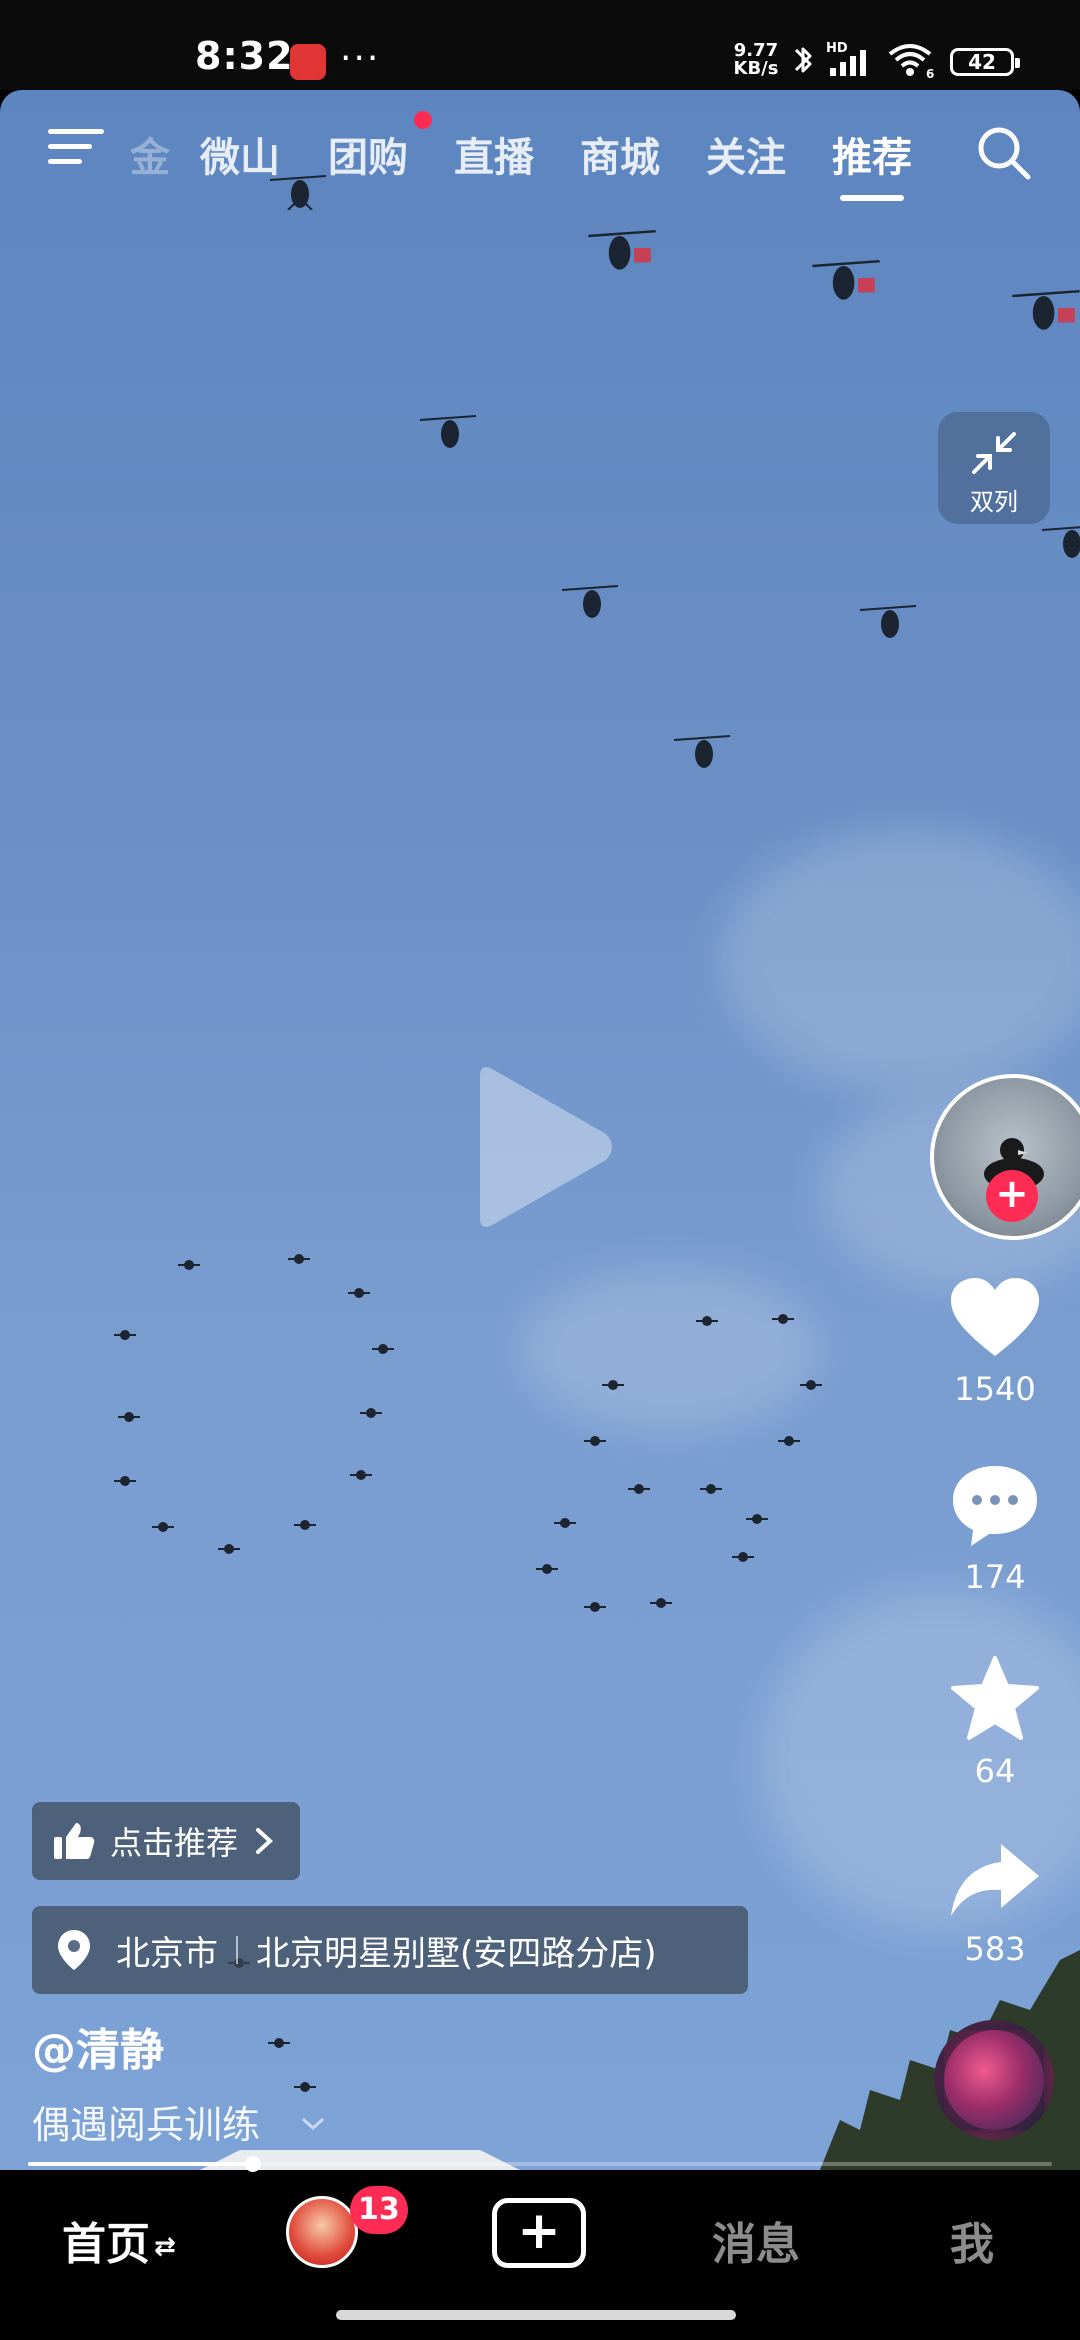  Describe the element at coordinates (972, 2240) in the screenshot. I see `nav-me: 我` at that location.